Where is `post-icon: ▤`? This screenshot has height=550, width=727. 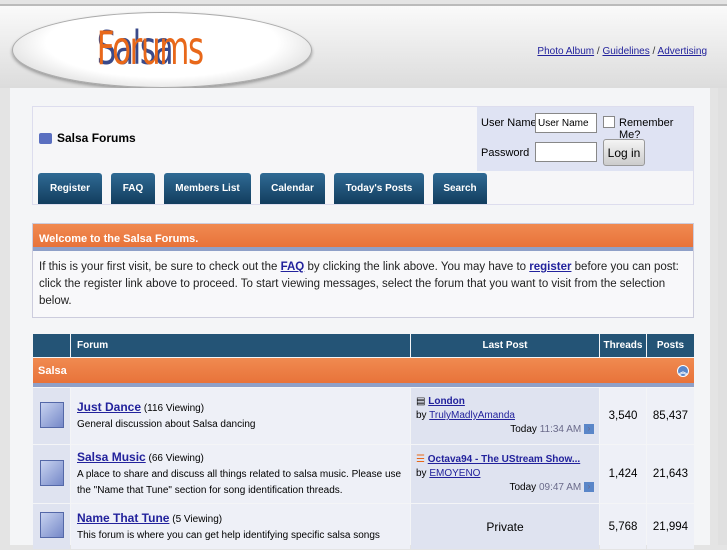
post-icon: ▤ is located at coordinates (421, 401).